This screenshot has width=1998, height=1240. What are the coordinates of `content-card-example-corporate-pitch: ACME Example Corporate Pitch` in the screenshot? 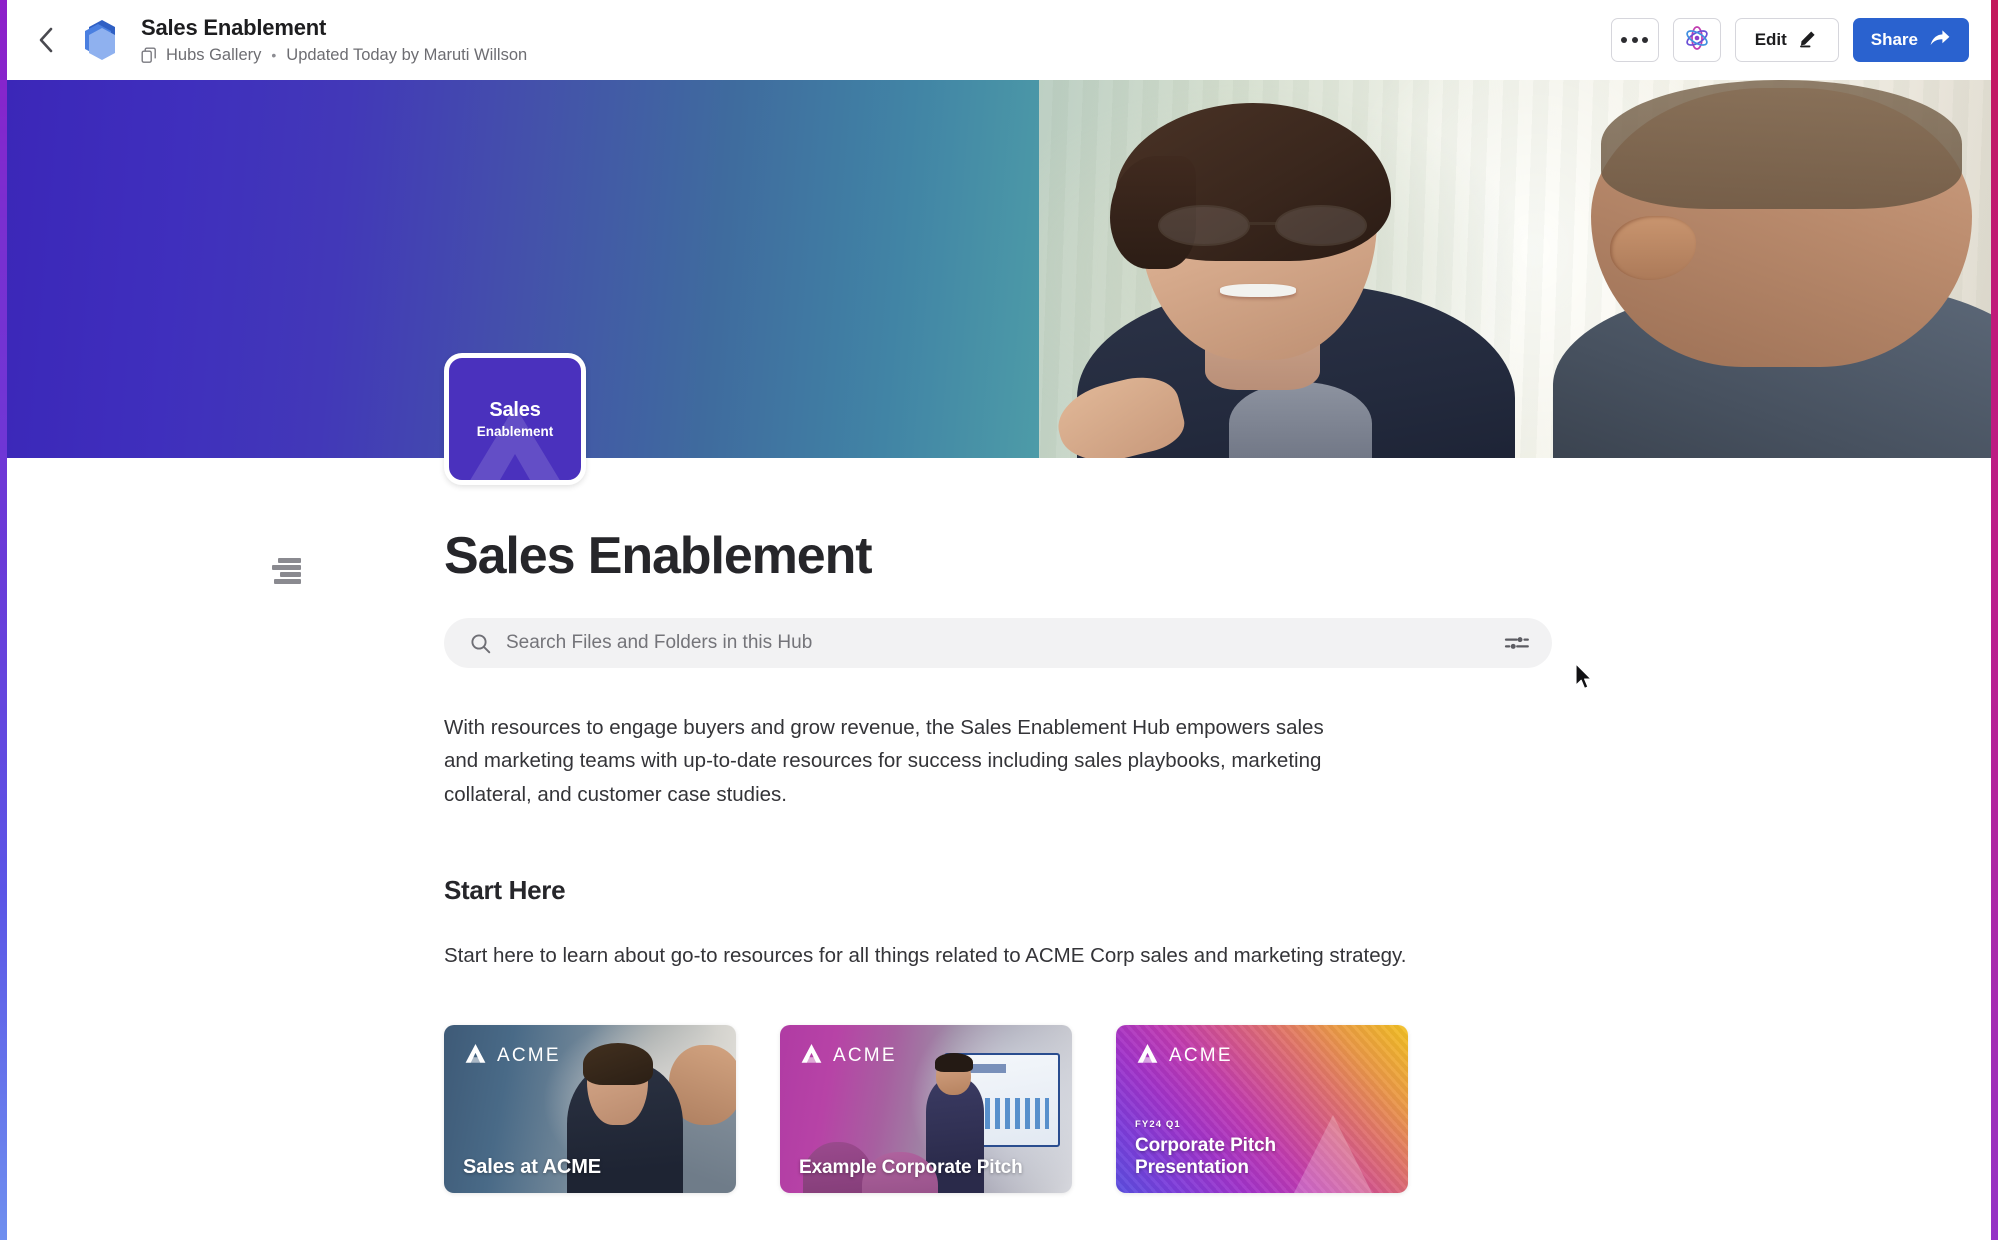 It's located at (926, 1108).